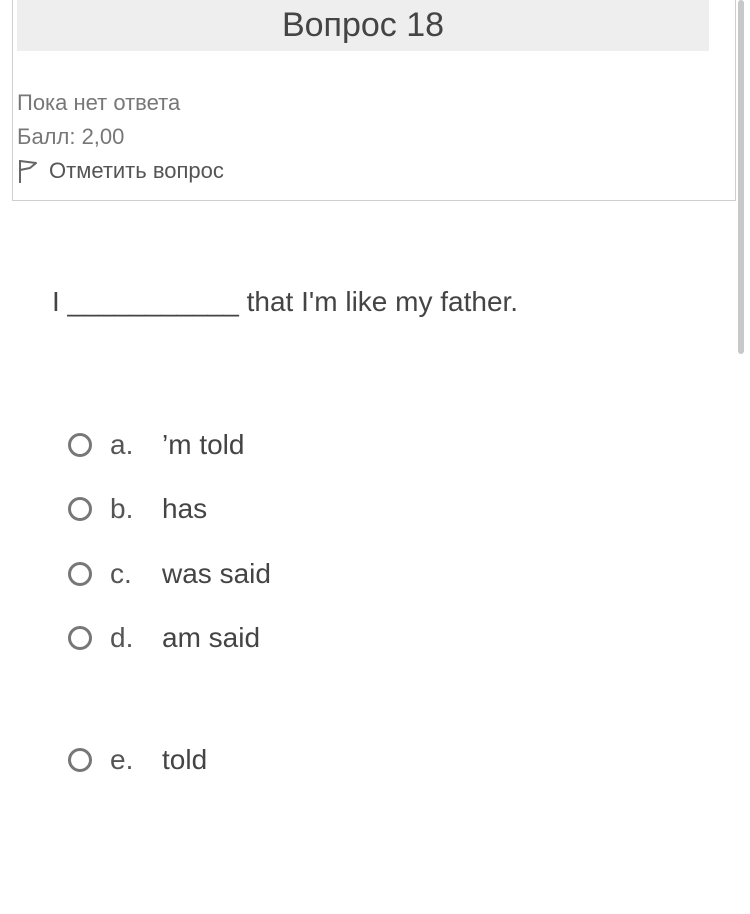  I want to click on scrollbar, so click(741, 177).